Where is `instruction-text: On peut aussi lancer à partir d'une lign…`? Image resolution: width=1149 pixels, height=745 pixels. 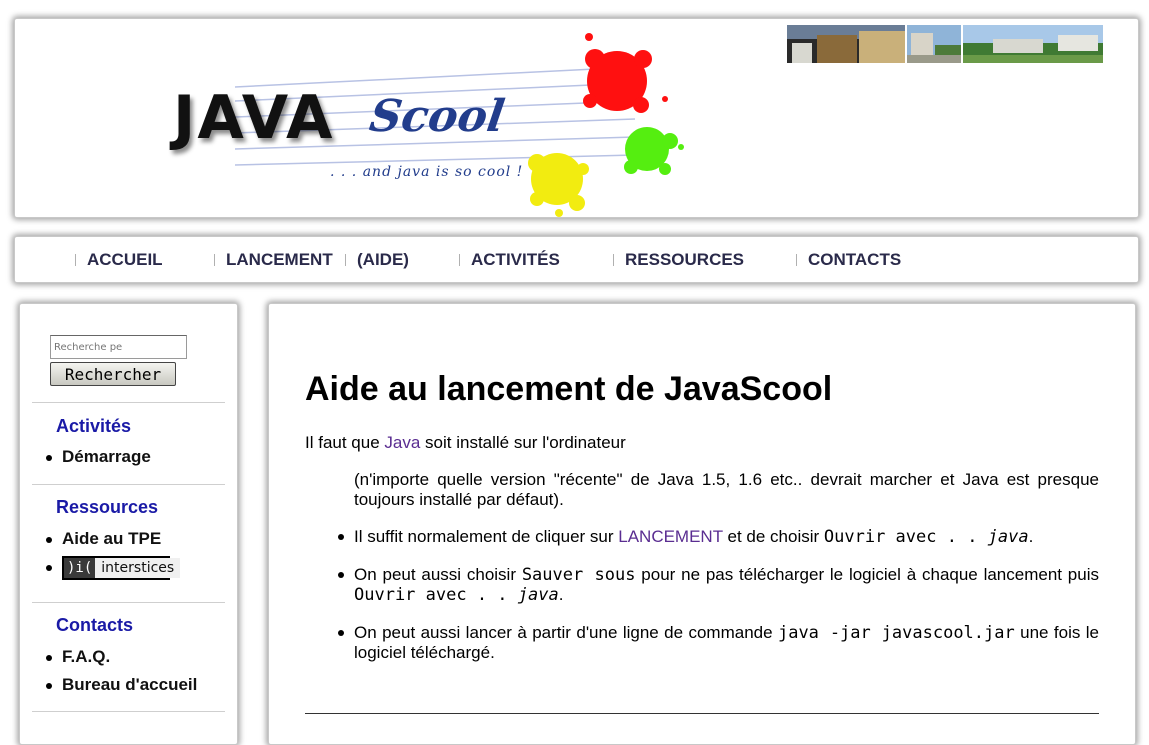
instruction-text: On peut aussi lancer à partir d'une lign… is located at coordinates (566, 632).